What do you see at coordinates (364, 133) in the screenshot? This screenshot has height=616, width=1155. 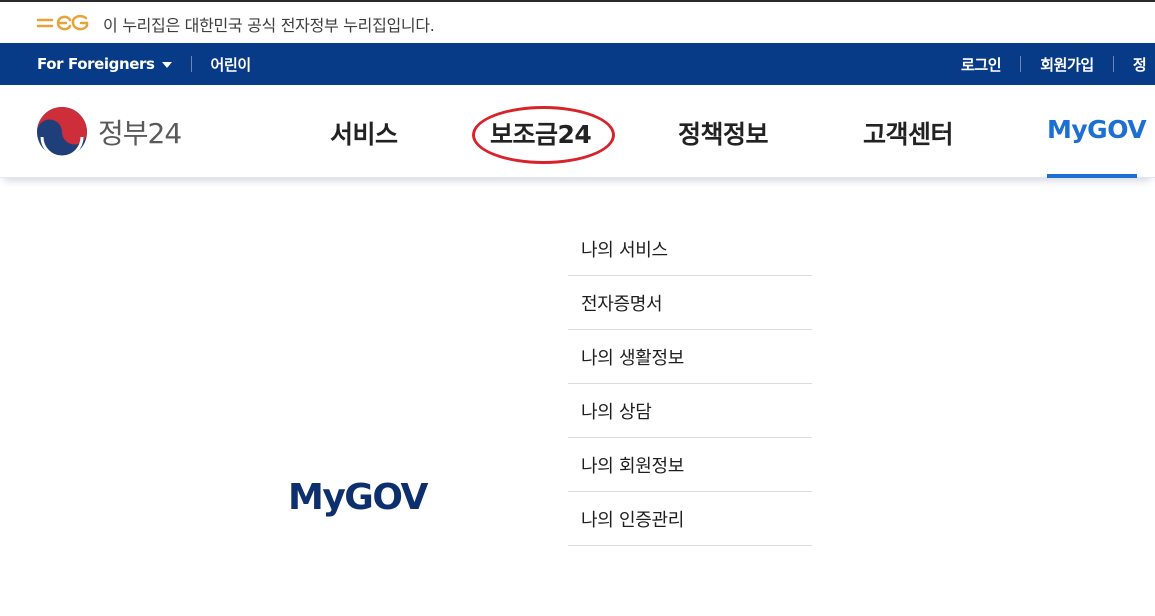 I see `nav-services: 서비스` at bounding box center [364, 133].